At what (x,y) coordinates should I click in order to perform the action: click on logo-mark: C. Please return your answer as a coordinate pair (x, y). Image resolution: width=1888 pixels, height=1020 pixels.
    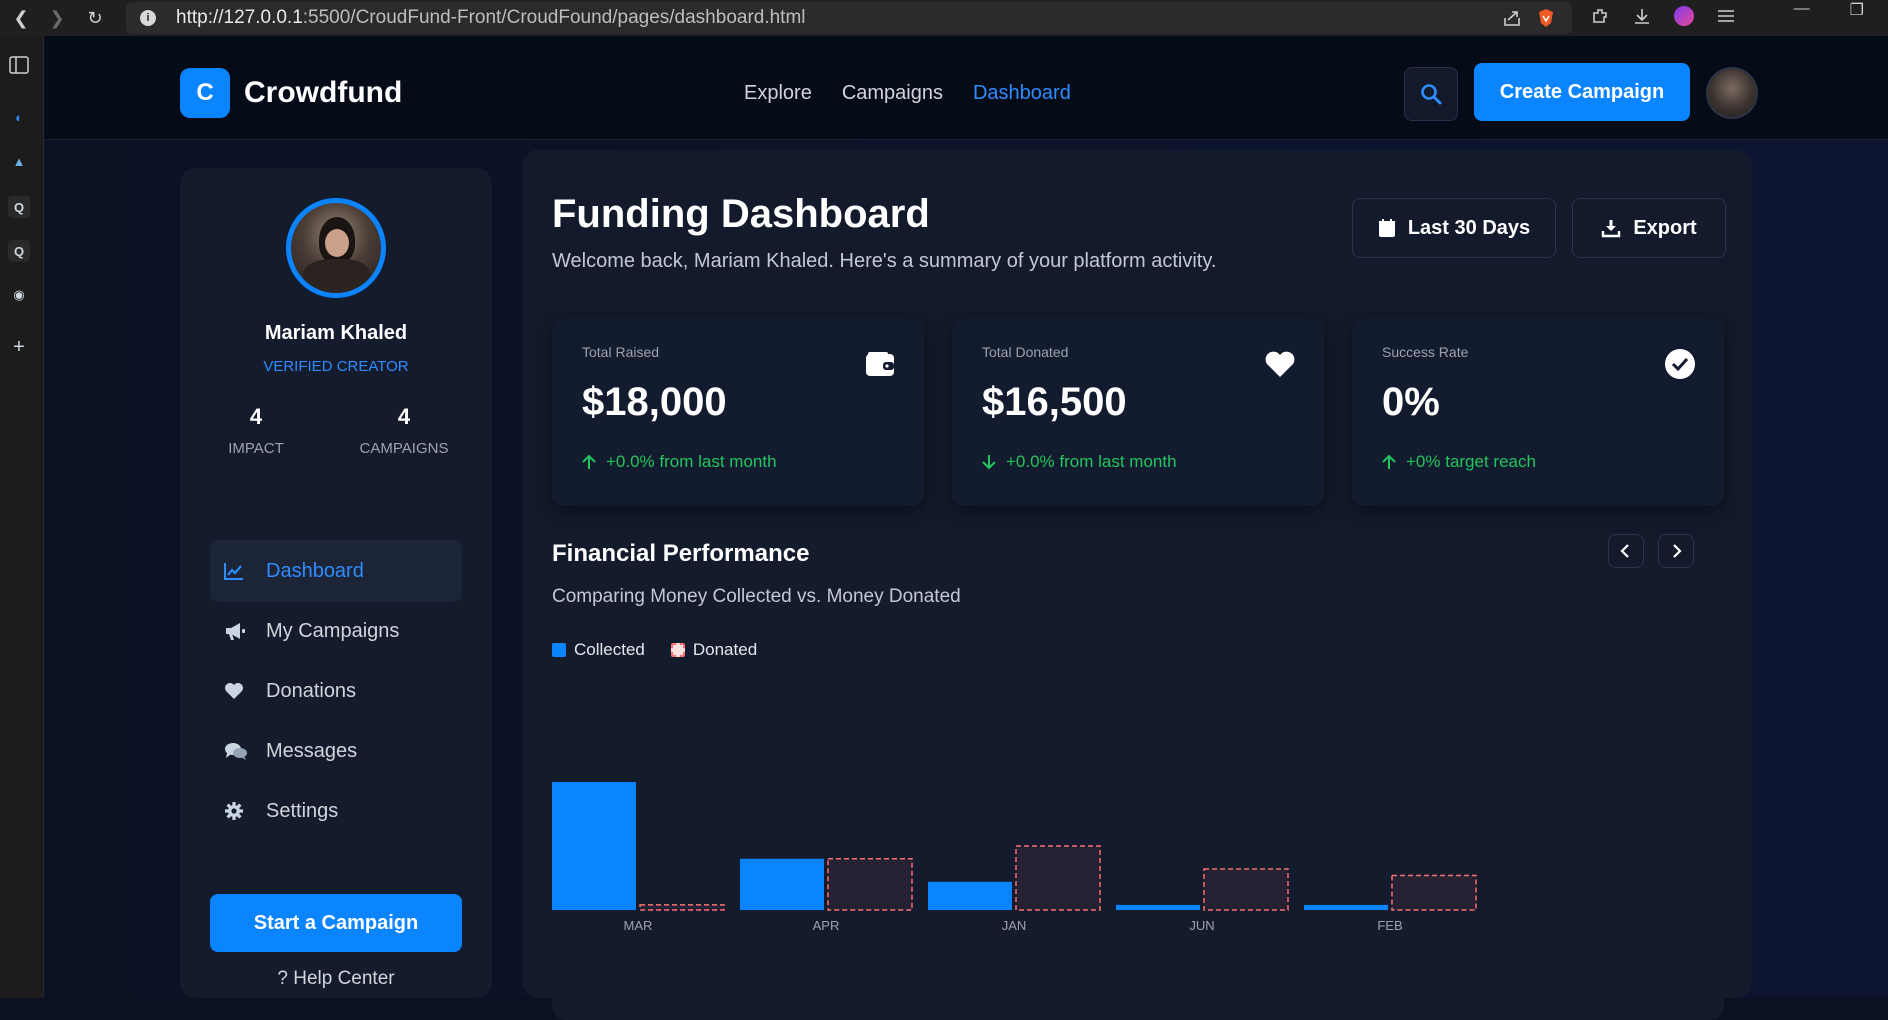
    Looking at the image, I should click on (205, 93).